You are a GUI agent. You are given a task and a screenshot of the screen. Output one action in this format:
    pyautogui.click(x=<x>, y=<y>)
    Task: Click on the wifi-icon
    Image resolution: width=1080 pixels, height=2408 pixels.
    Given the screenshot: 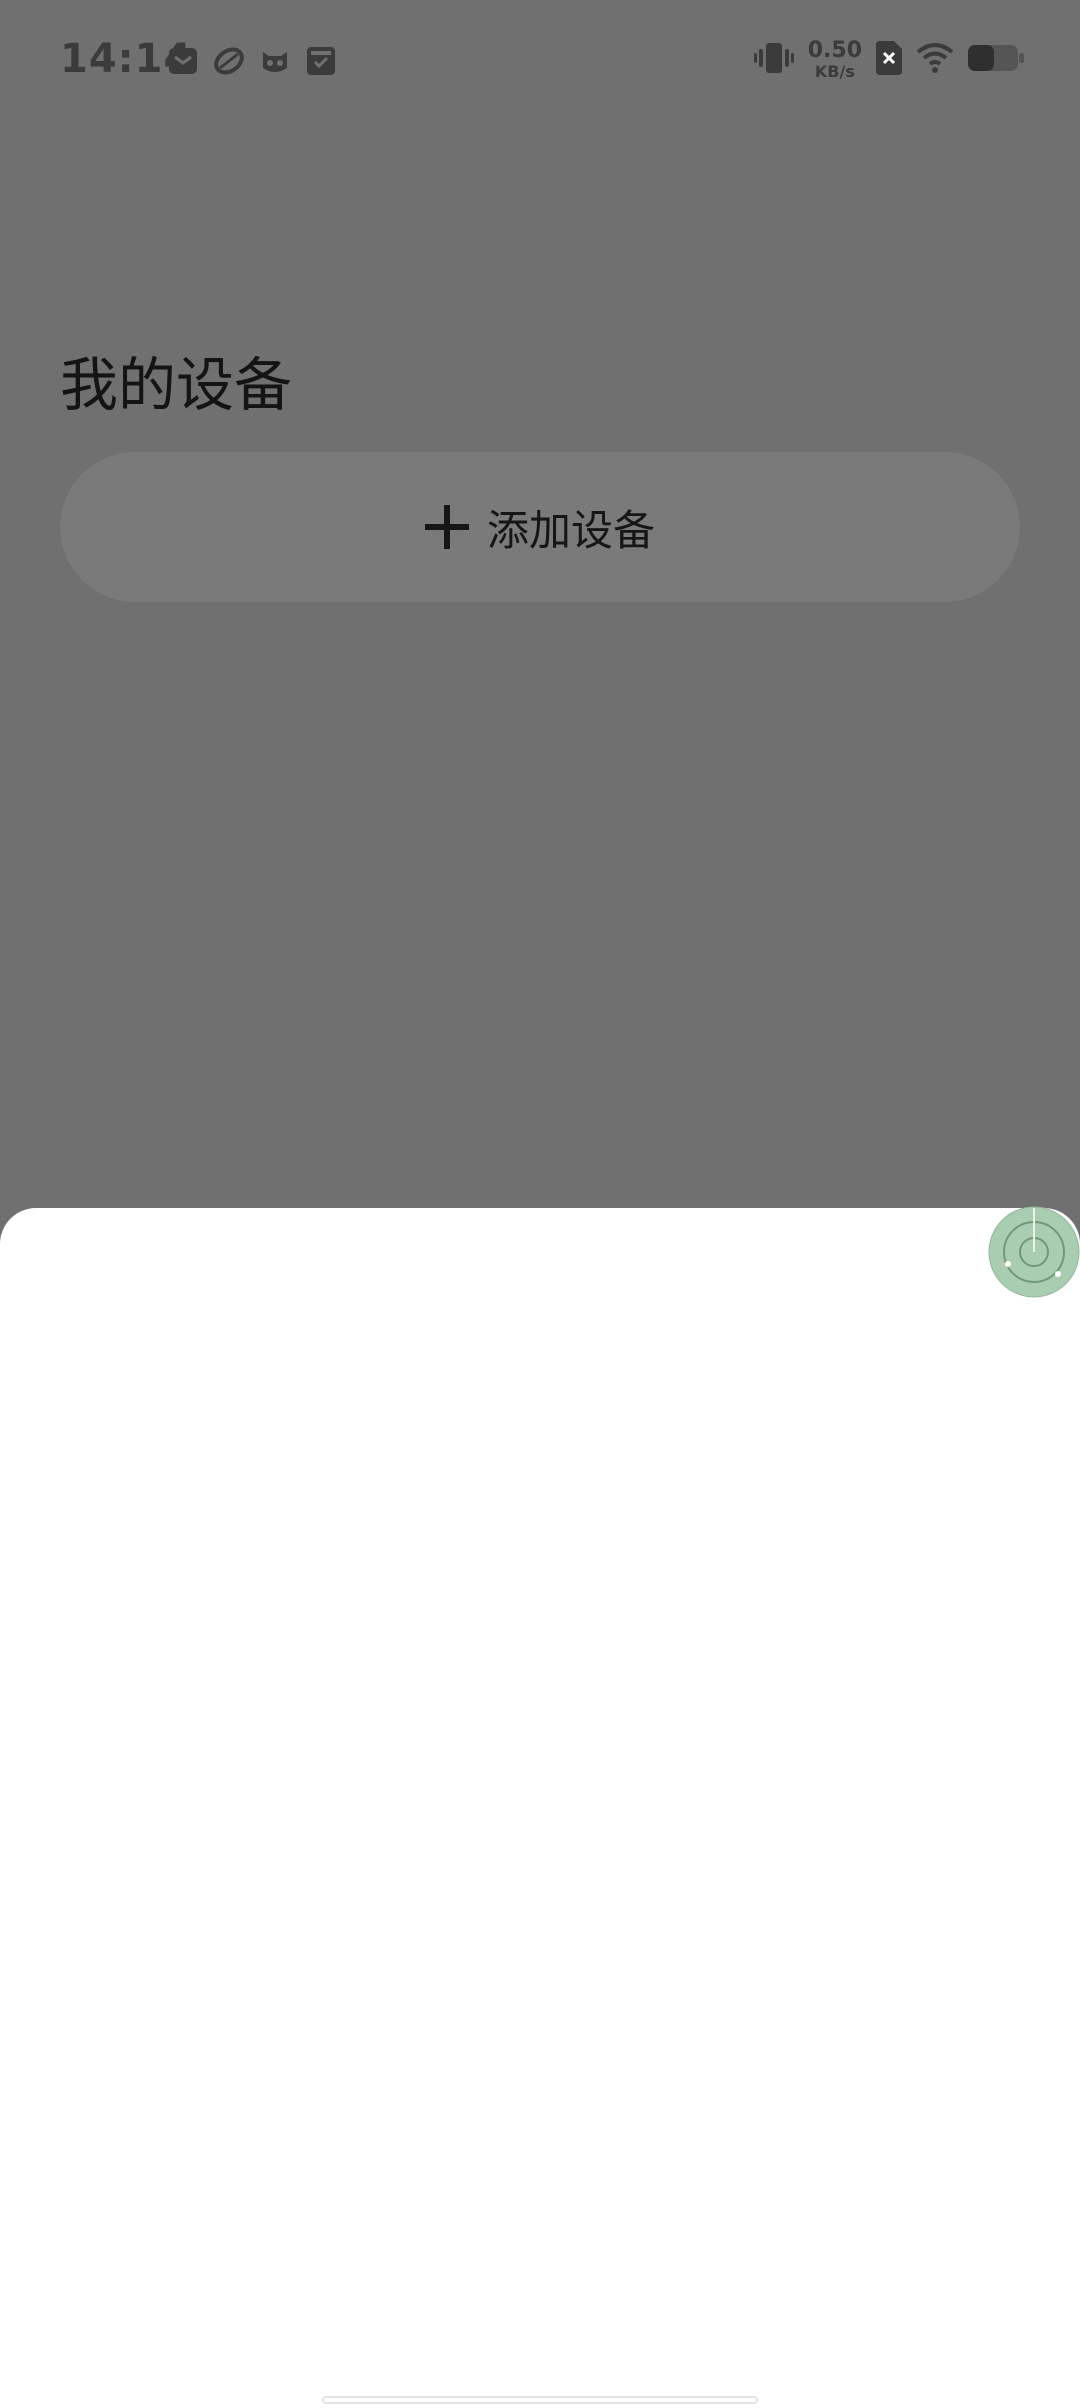 What is the action you would take?
    pyautogui.click(x=935, y=60)
    